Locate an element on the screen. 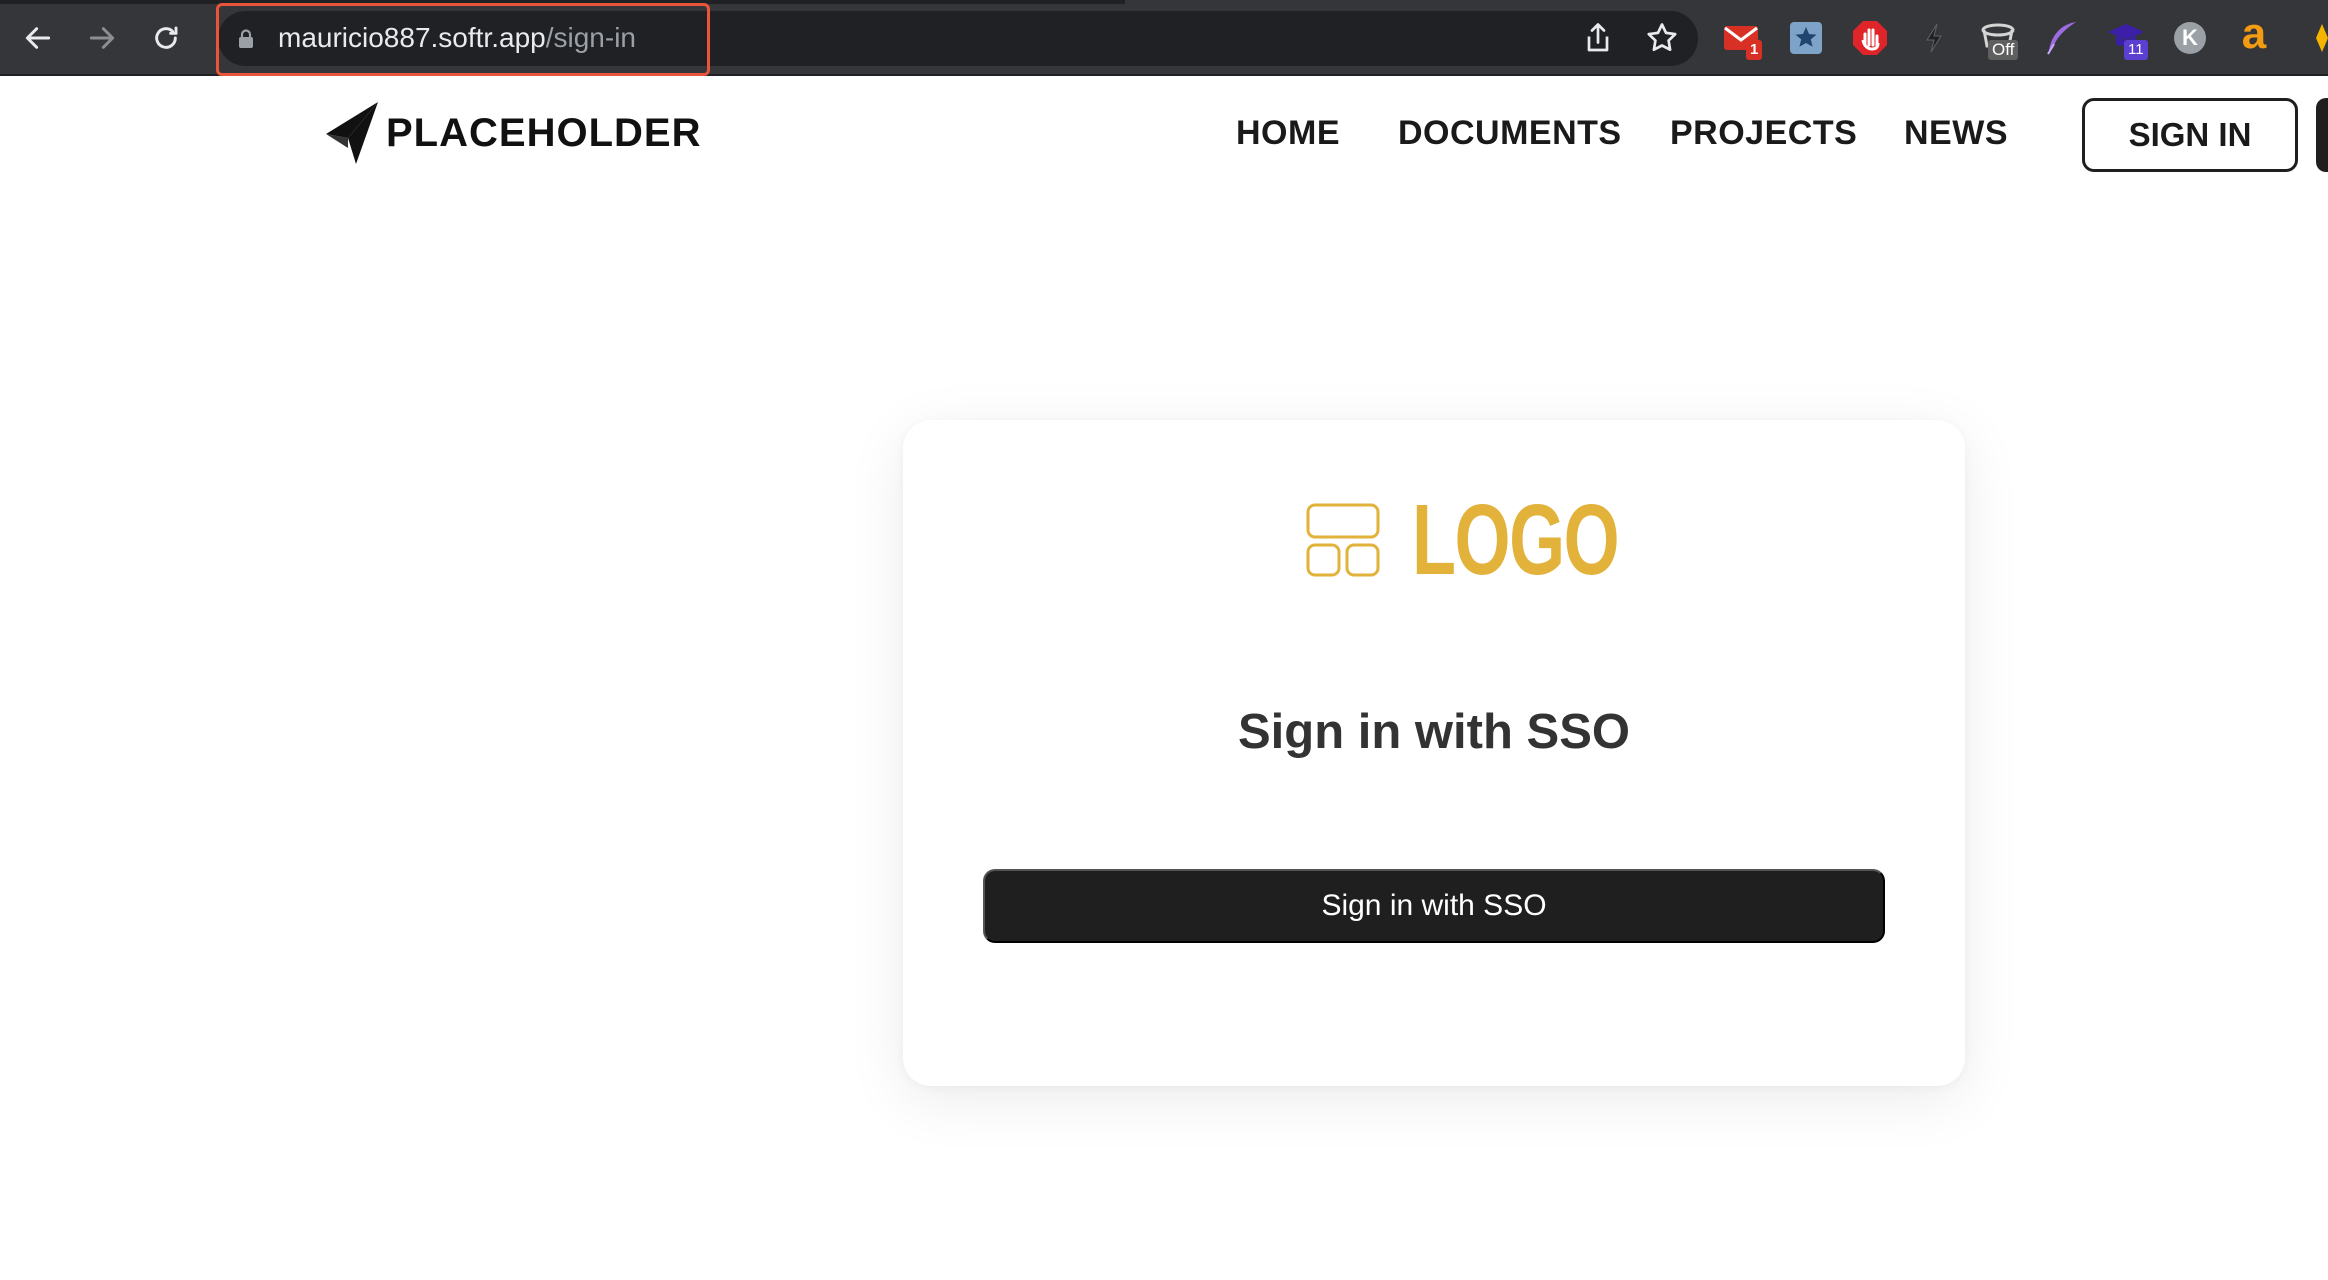  amazon-letter: a is located at coordinates (2254, 33).